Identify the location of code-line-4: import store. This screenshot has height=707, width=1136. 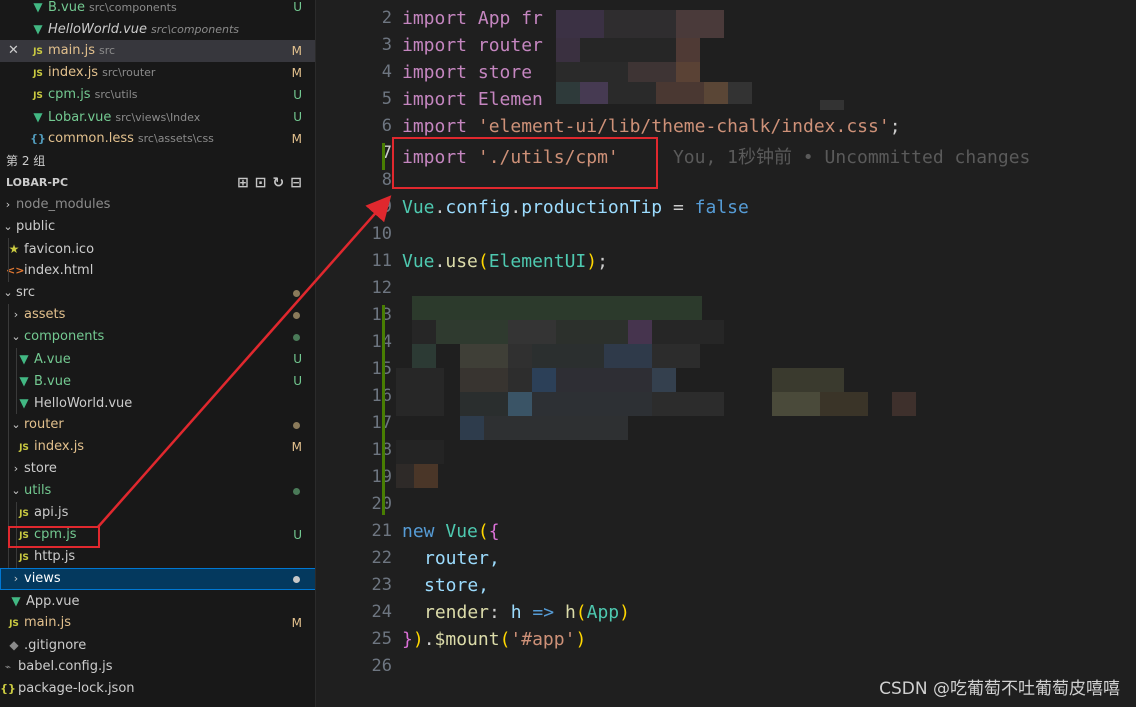
(467, 72).